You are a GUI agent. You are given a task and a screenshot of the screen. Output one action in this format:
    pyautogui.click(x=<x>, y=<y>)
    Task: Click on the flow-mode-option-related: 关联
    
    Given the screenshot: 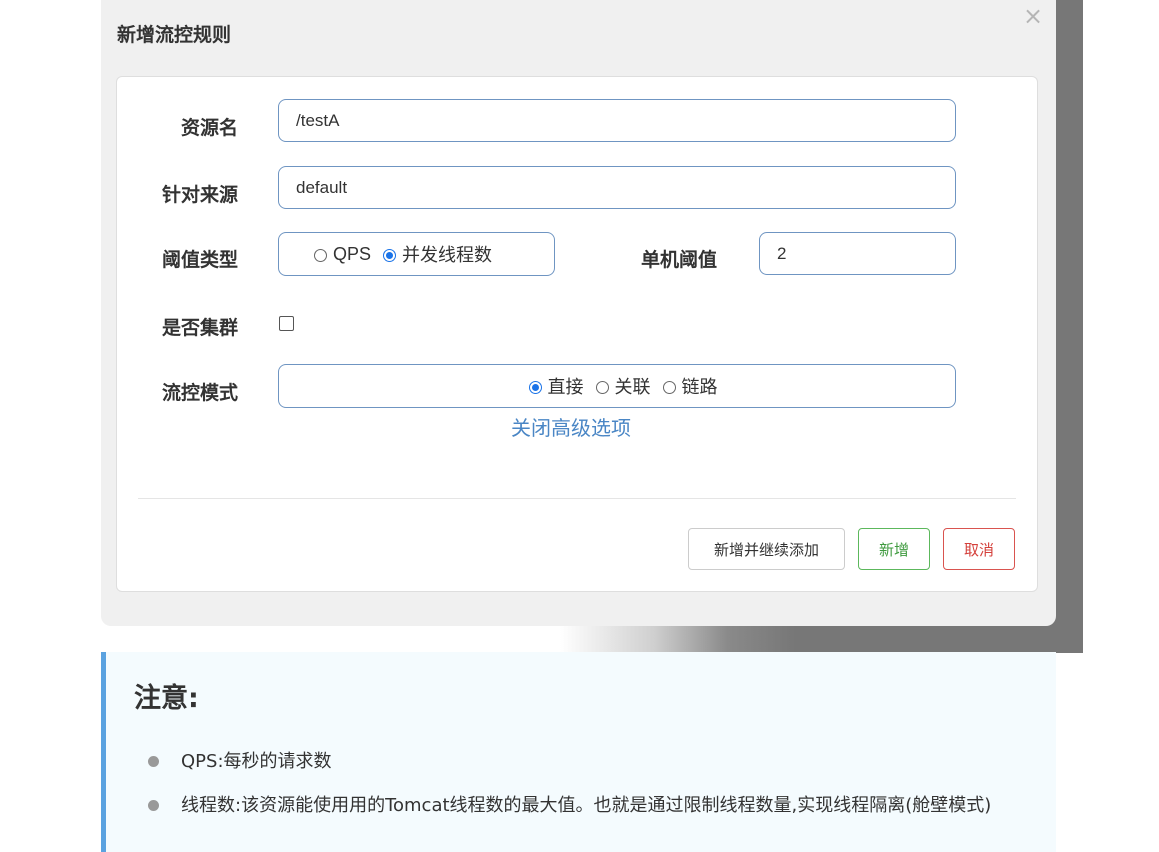 What is the action you would take?
    pyautogui.click(x=623, y=386)
    